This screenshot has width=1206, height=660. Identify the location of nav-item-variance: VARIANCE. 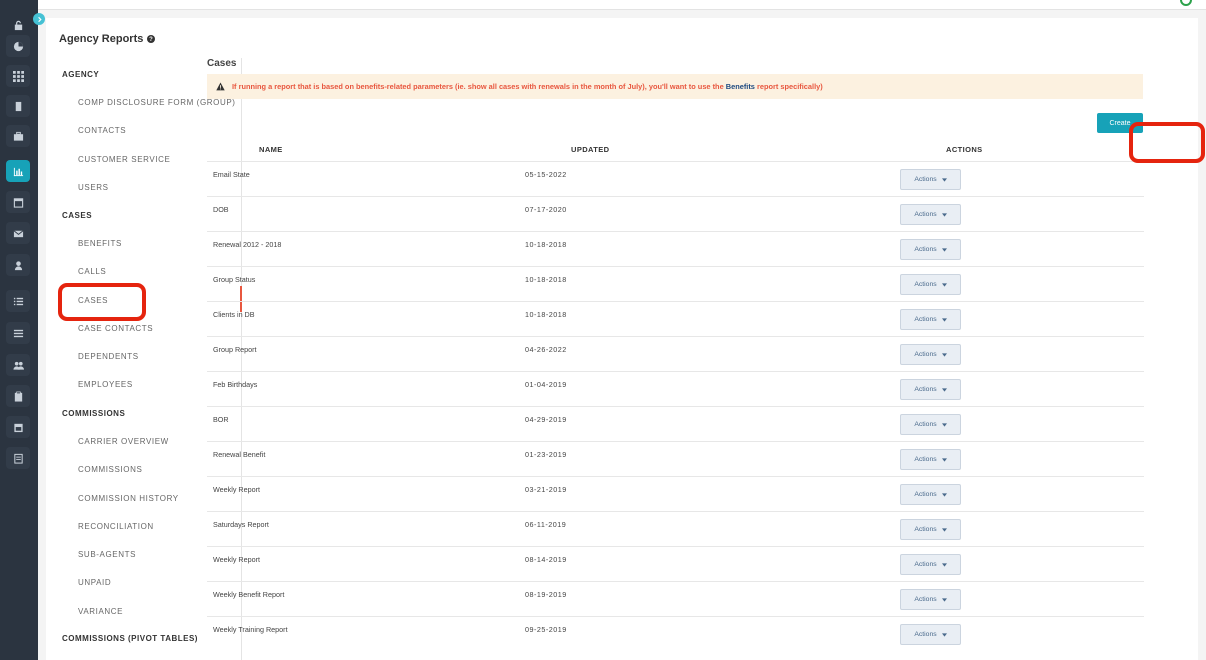
(100, 611).